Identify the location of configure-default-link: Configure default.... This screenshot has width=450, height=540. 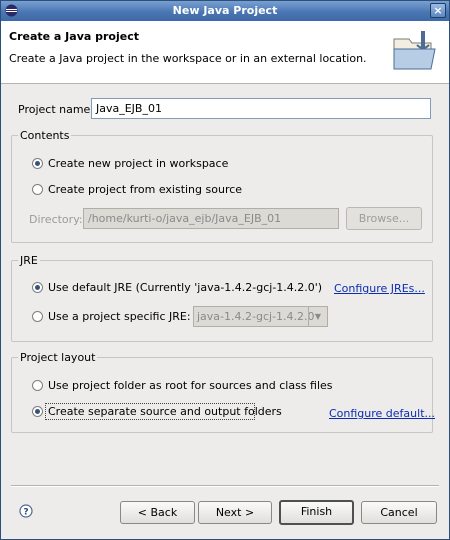
(382, 413).